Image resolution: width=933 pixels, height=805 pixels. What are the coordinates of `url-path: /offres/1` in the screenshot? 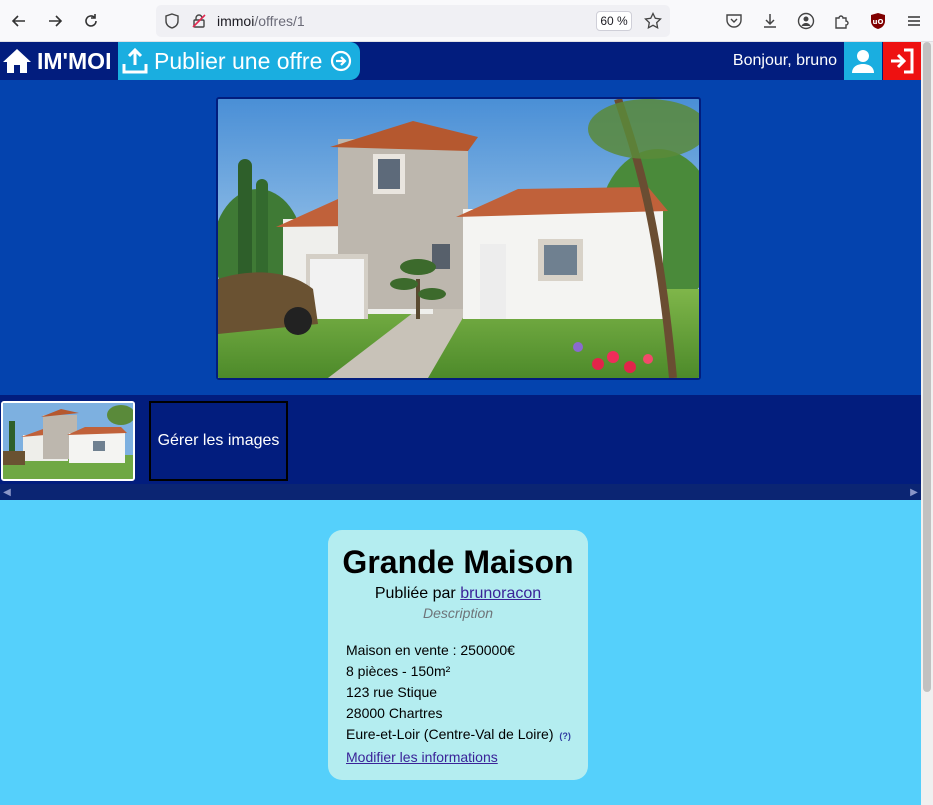 It's located at (279, 21).